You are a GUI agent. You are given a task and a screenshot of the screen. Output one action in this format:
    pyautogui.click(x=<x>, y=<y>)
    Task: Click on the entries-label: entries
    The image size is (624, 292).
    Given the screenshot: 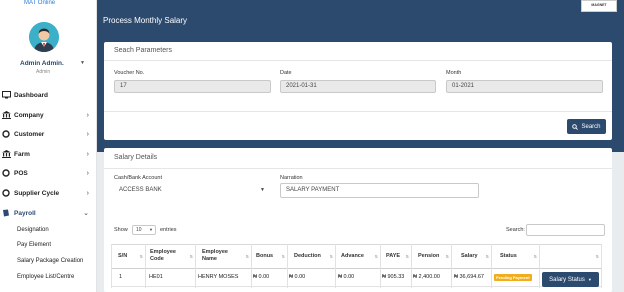 What is the action you would take?
    pyautogui.click(x=168, y=230)
    